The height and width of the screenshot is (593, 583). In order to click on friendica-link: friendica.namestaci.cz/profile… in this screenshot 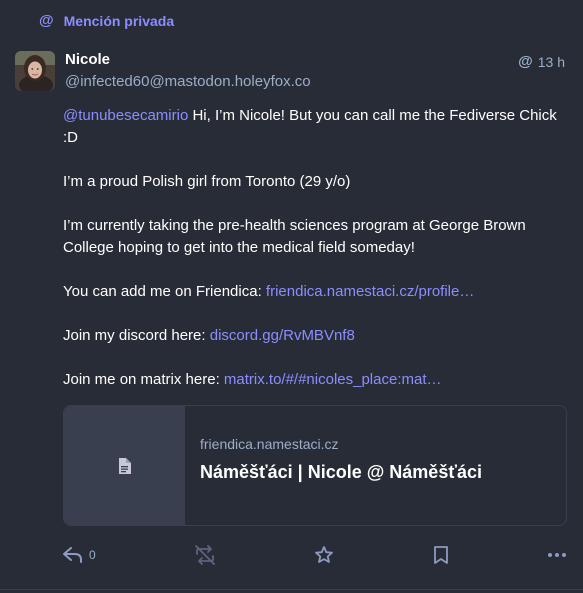, I will do `click(370, 291)`.